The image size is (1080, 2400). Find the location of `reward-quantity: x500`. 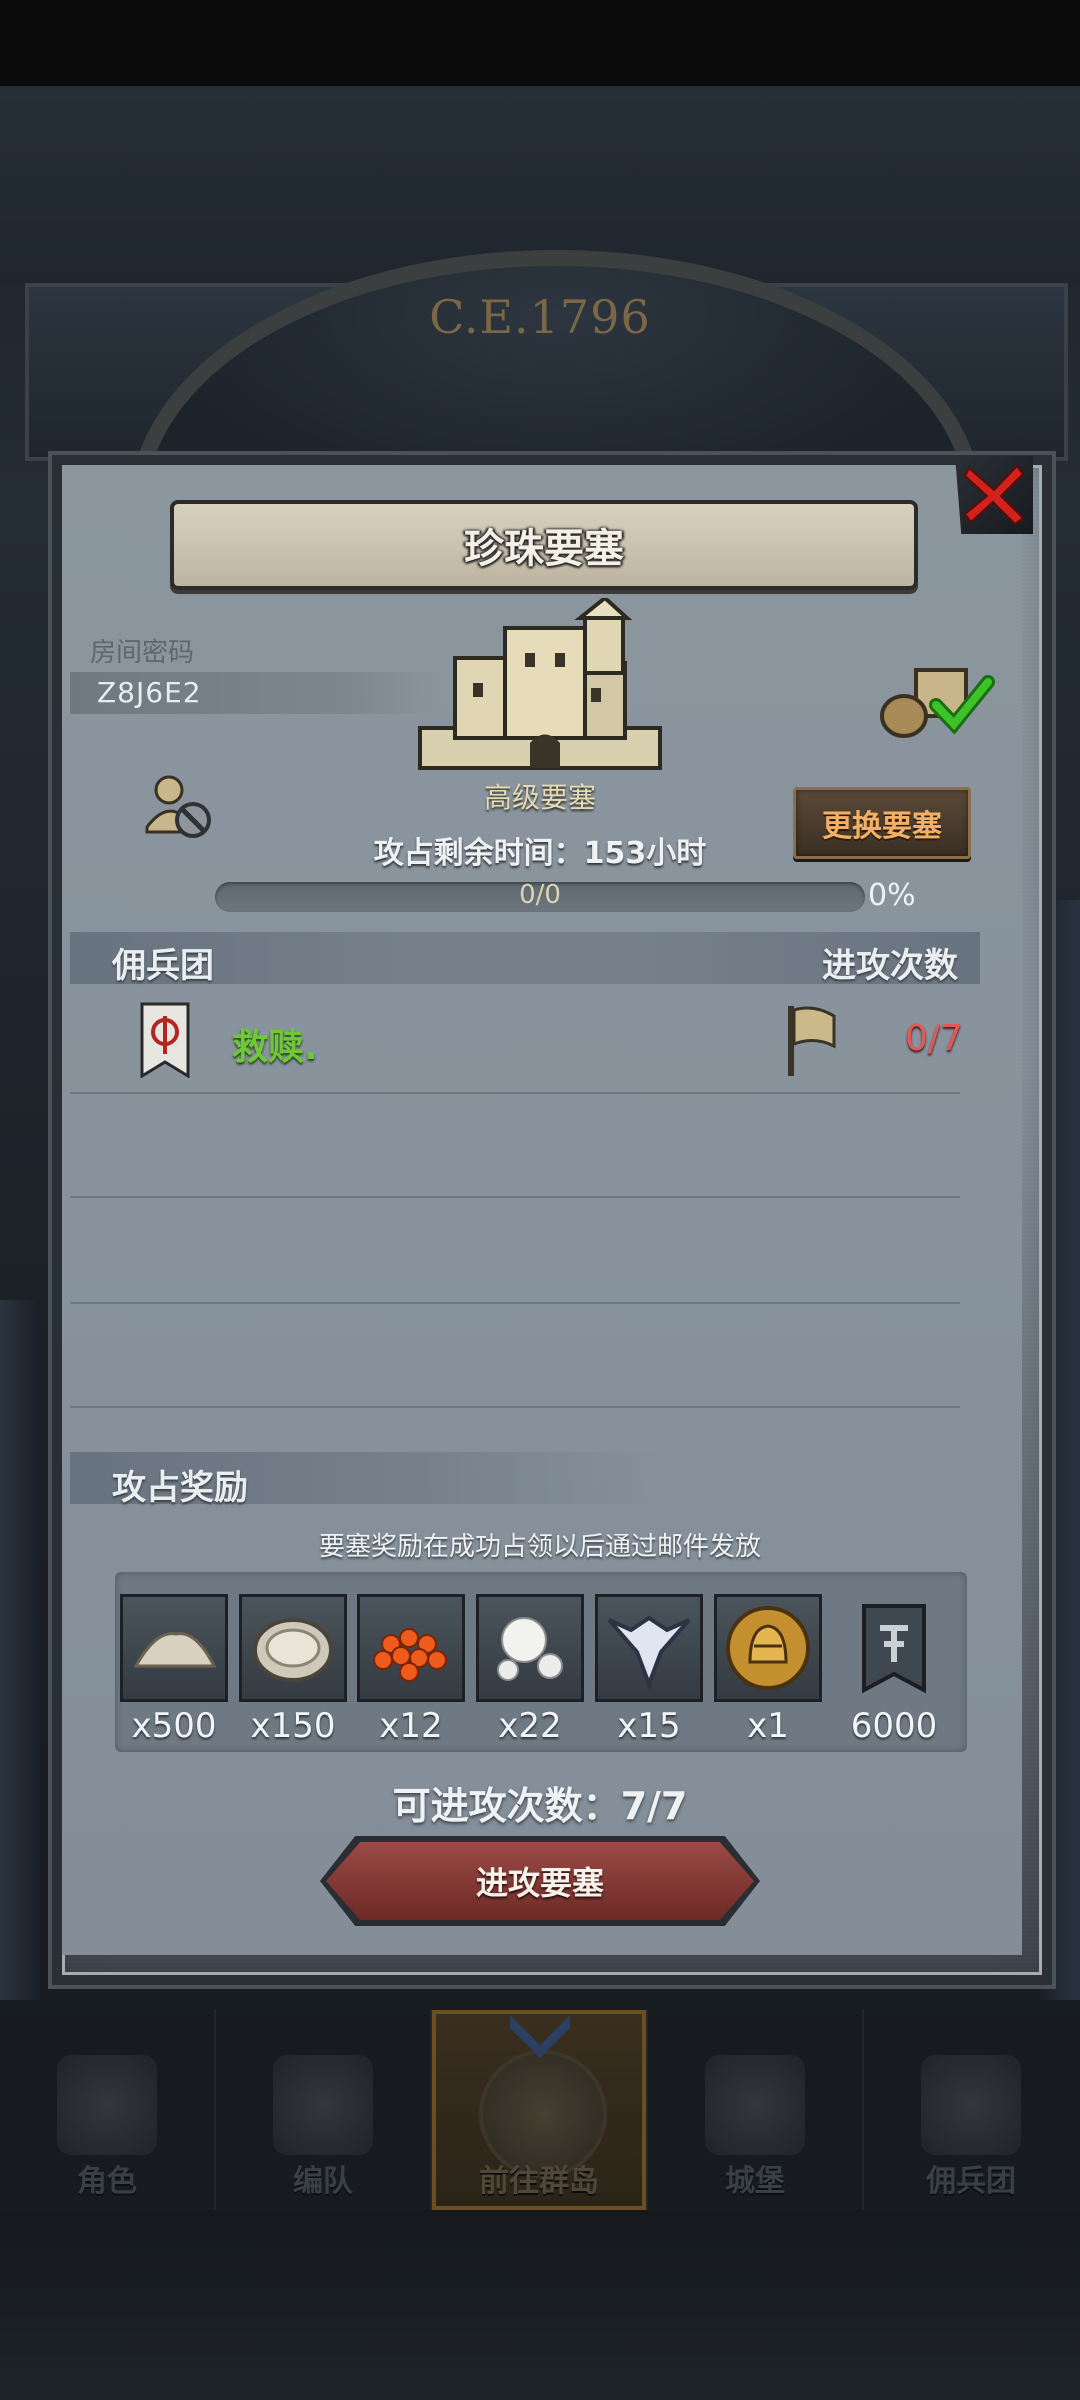

reward-quantity: x500 is located at coordinates (174, 1726).